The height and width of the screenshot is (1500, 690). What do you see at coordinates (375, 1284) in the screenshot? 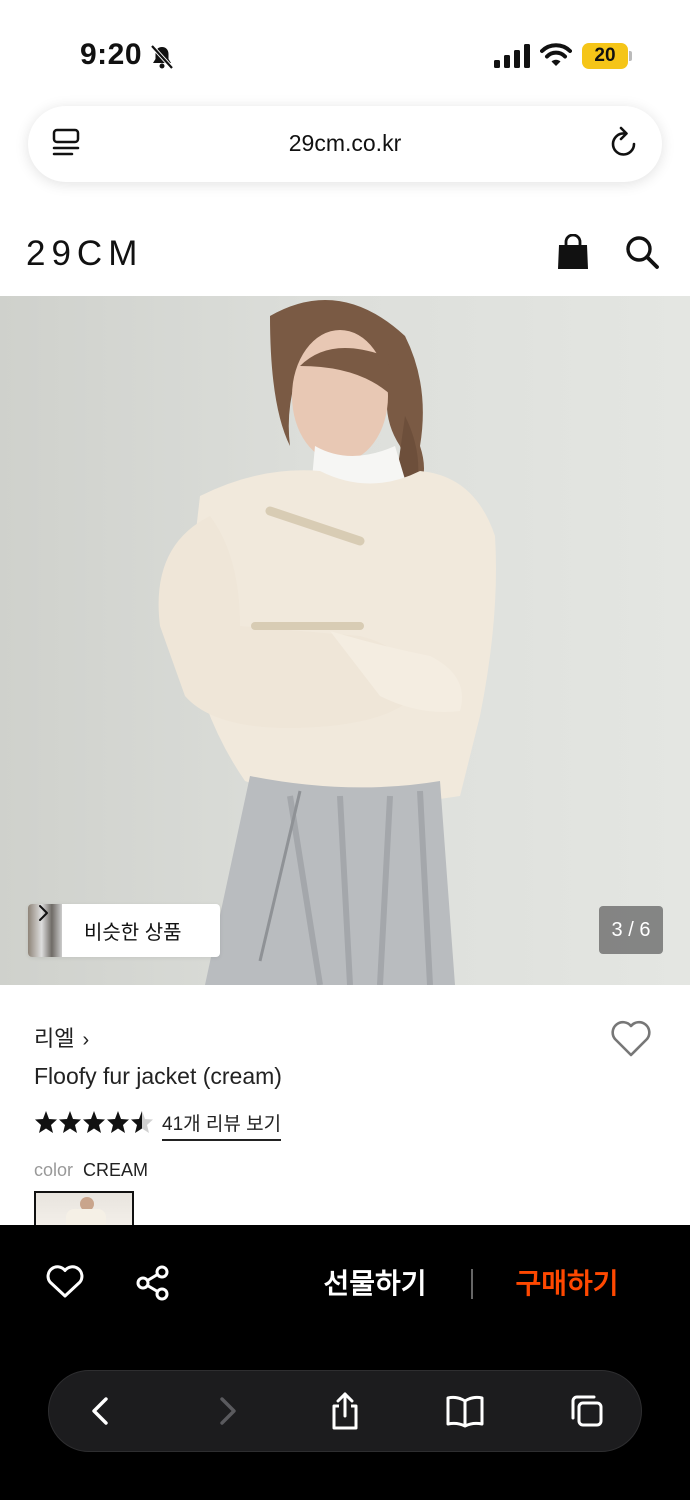
I see `gift-button: 선물하기` at bounding box center [375, 1284].